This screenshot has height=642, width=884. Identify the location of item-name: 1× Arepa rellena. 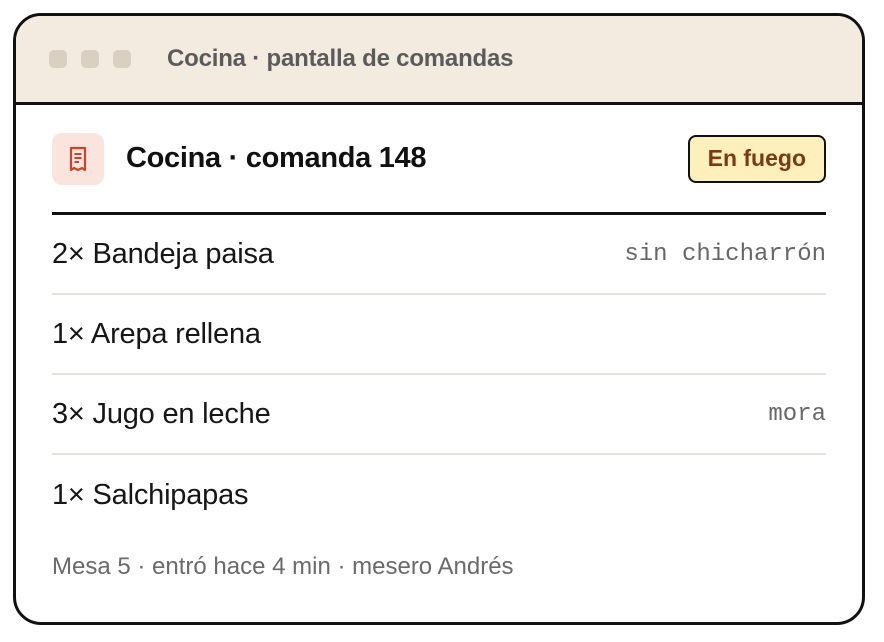
(156, 333).